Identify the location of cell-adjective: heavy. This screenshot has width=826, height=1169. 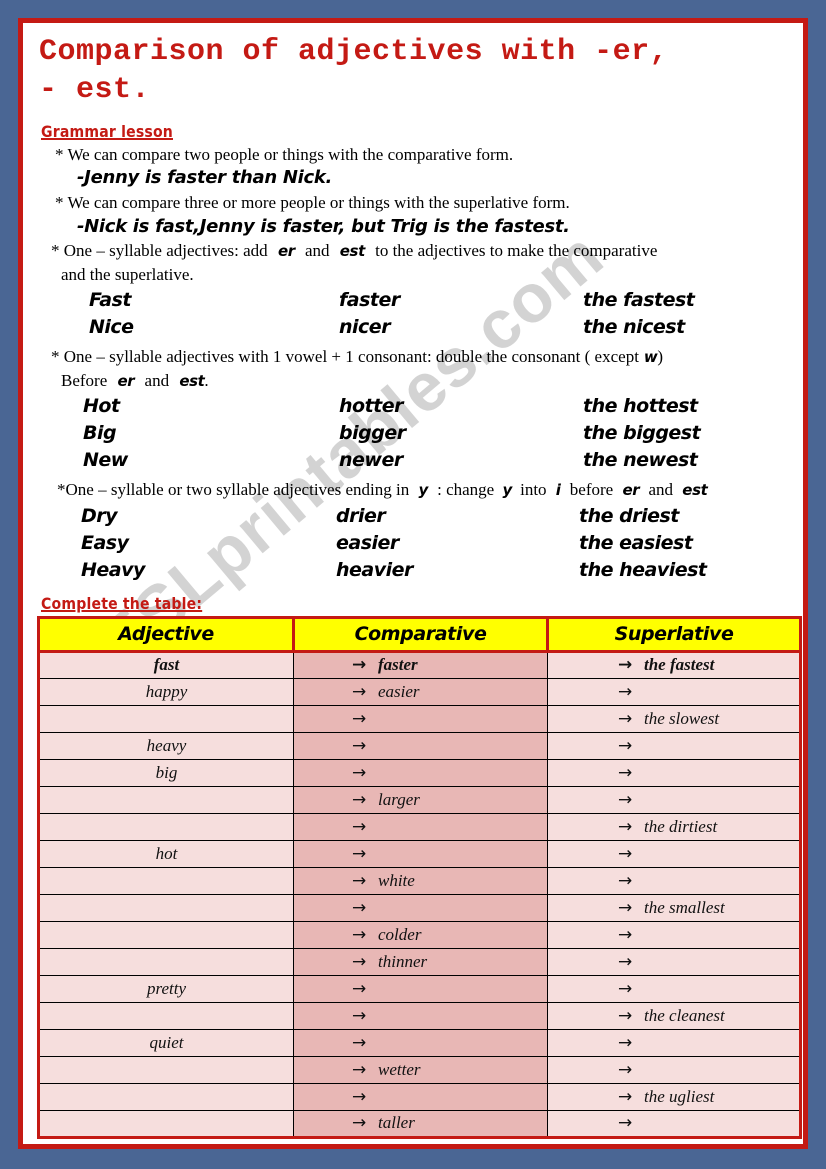
(166, 745).